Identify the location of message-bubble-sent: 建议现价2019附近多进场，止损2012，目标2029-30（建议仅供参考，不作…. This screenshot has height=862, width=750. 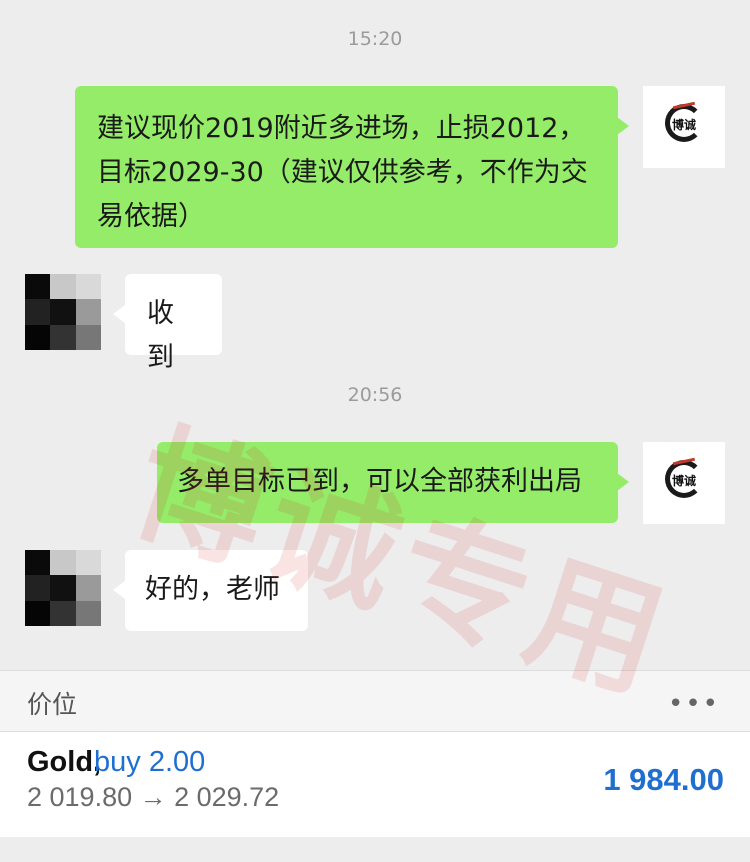
(346, 167).